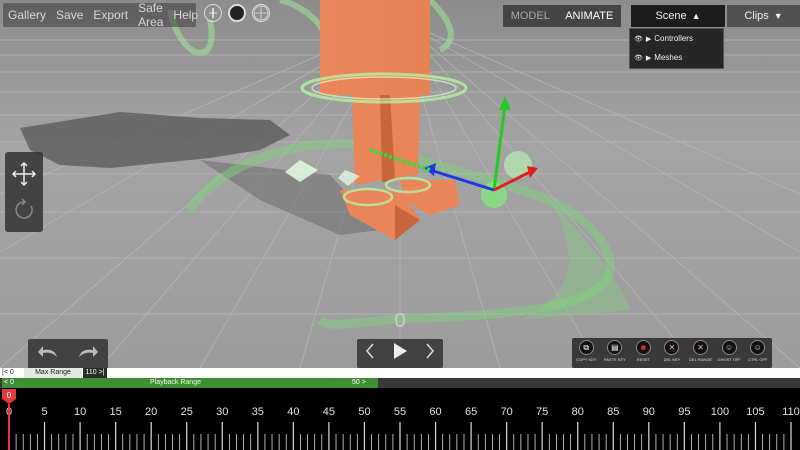  I want to click on reset-figure-icon: ☻, so click(643, 347).